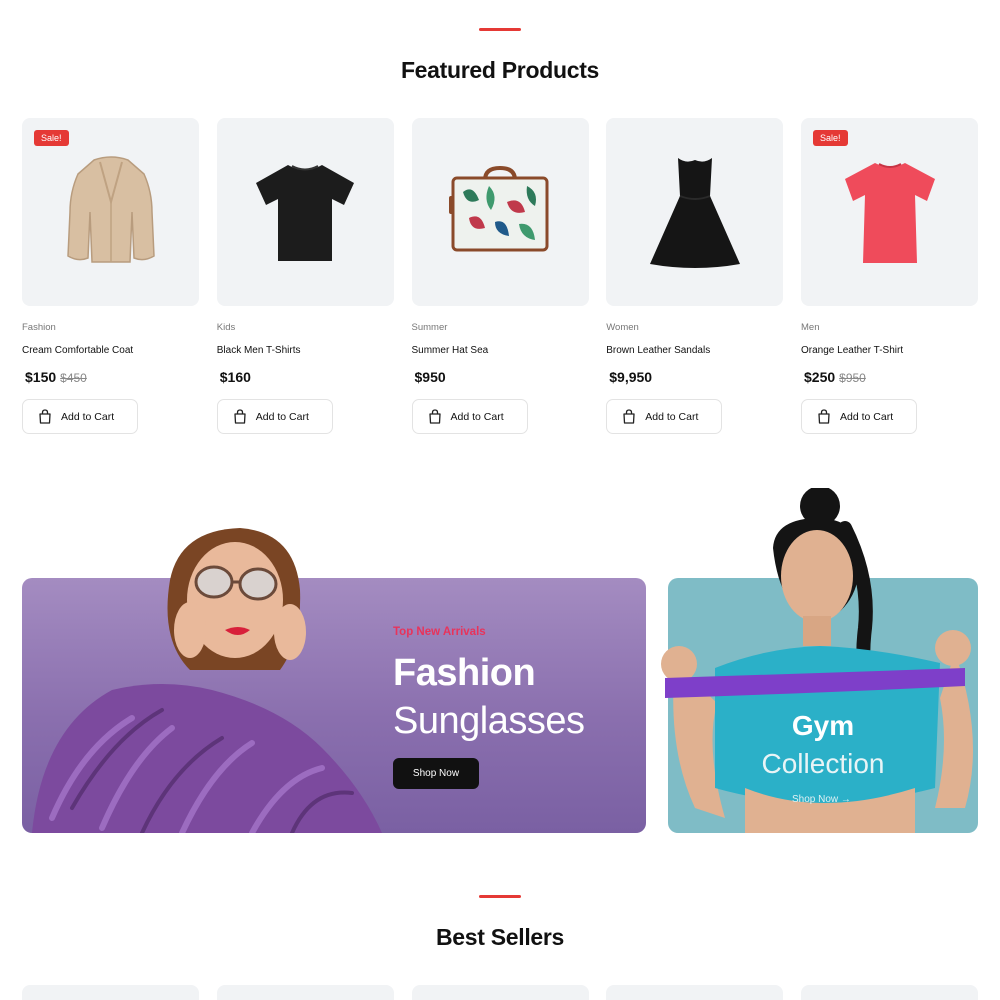 The width and height of the screenshot is (1000, 1000). I want to click on product-price: $950, so click(500, 377).